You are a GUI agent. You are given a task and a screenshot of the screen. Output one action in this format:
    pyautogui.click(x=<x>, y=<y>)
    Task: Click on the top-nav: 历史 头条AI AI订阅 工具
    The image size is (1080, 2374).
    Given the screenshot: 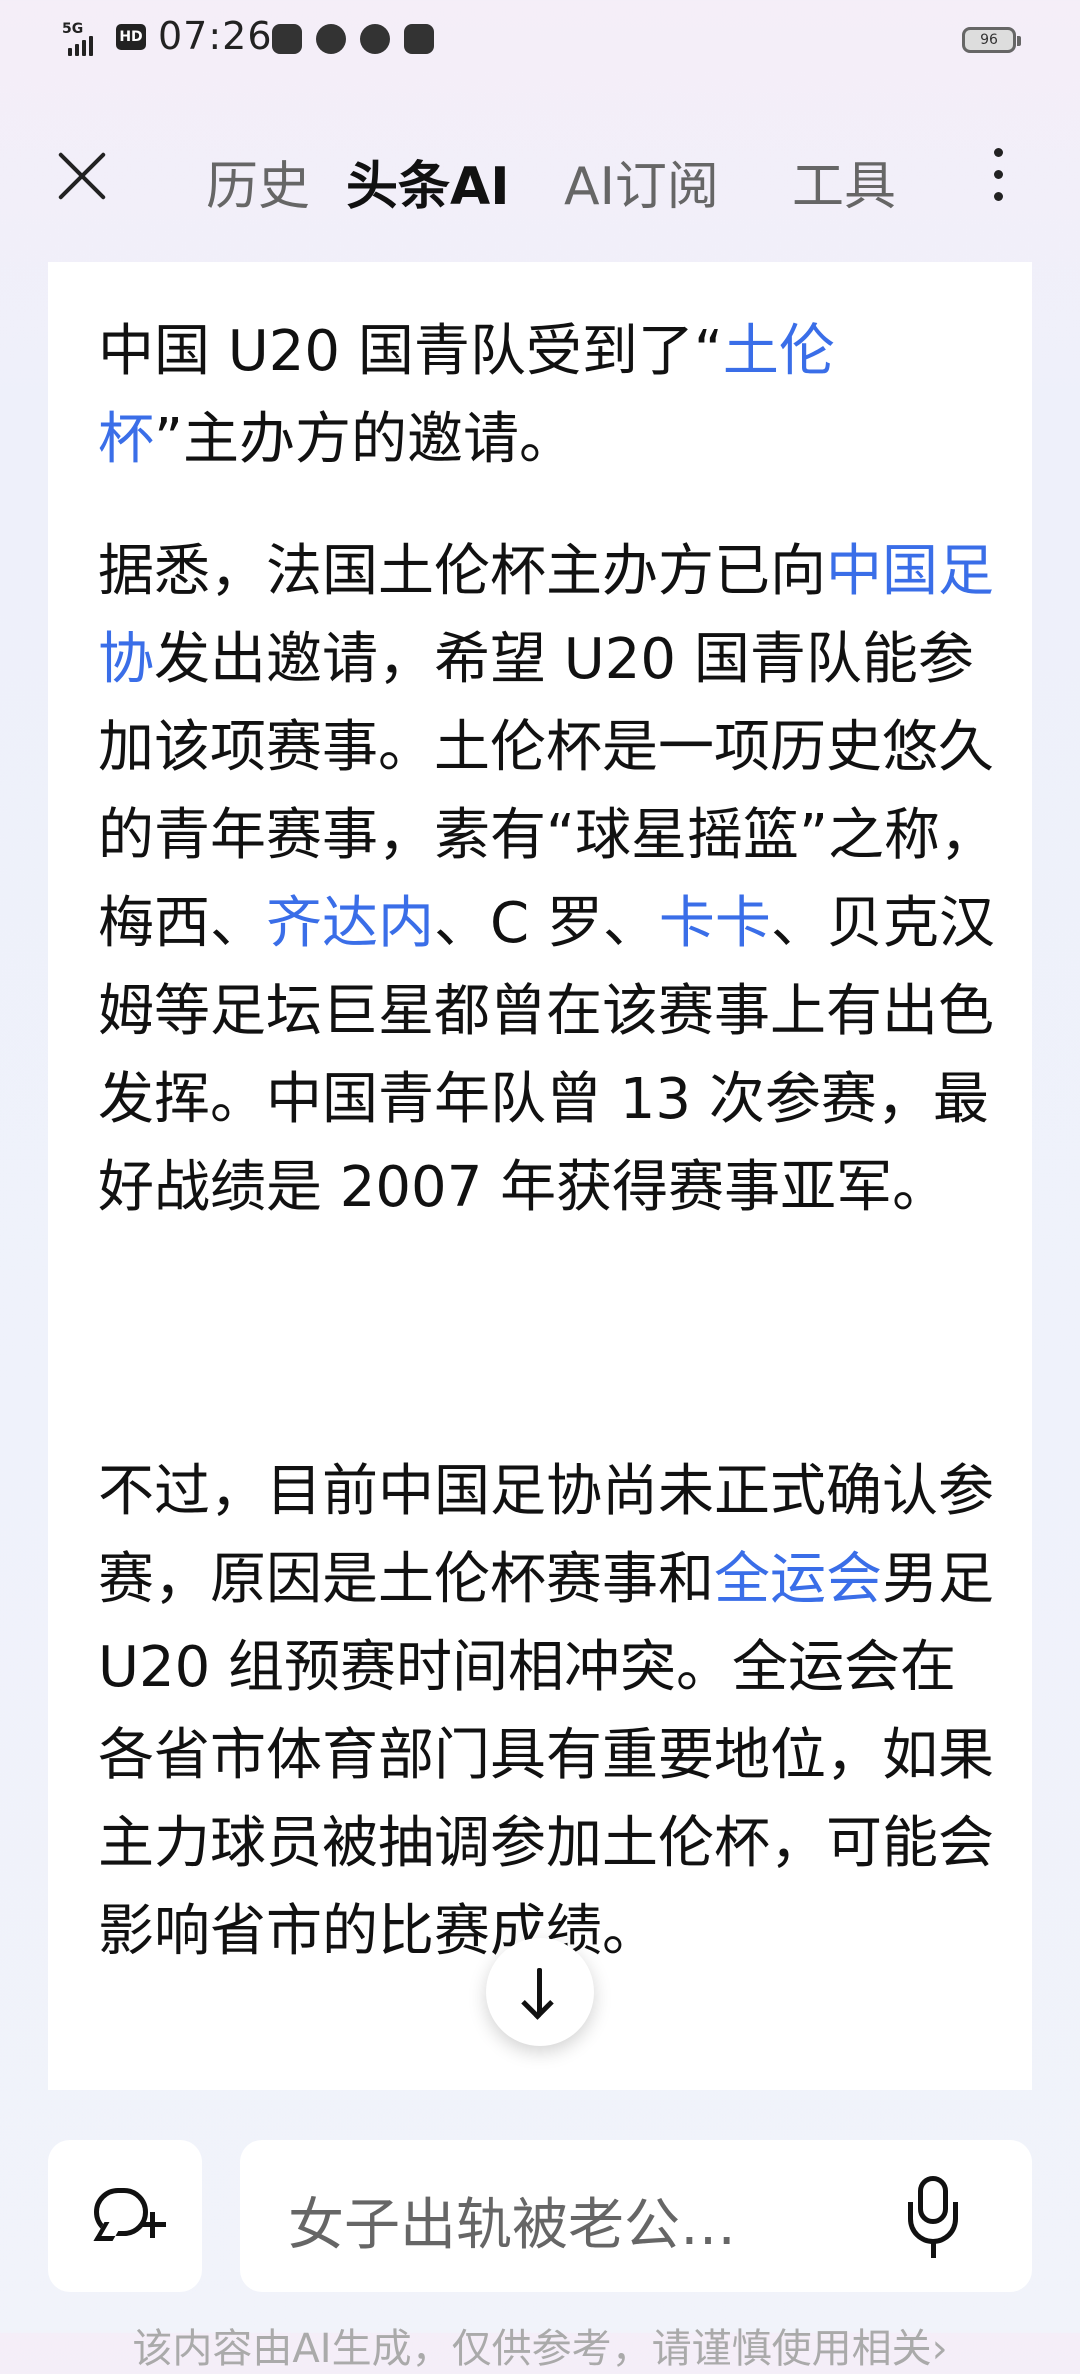 What is the action you would take?
    pyautogui.click(x=540, y=175)
    